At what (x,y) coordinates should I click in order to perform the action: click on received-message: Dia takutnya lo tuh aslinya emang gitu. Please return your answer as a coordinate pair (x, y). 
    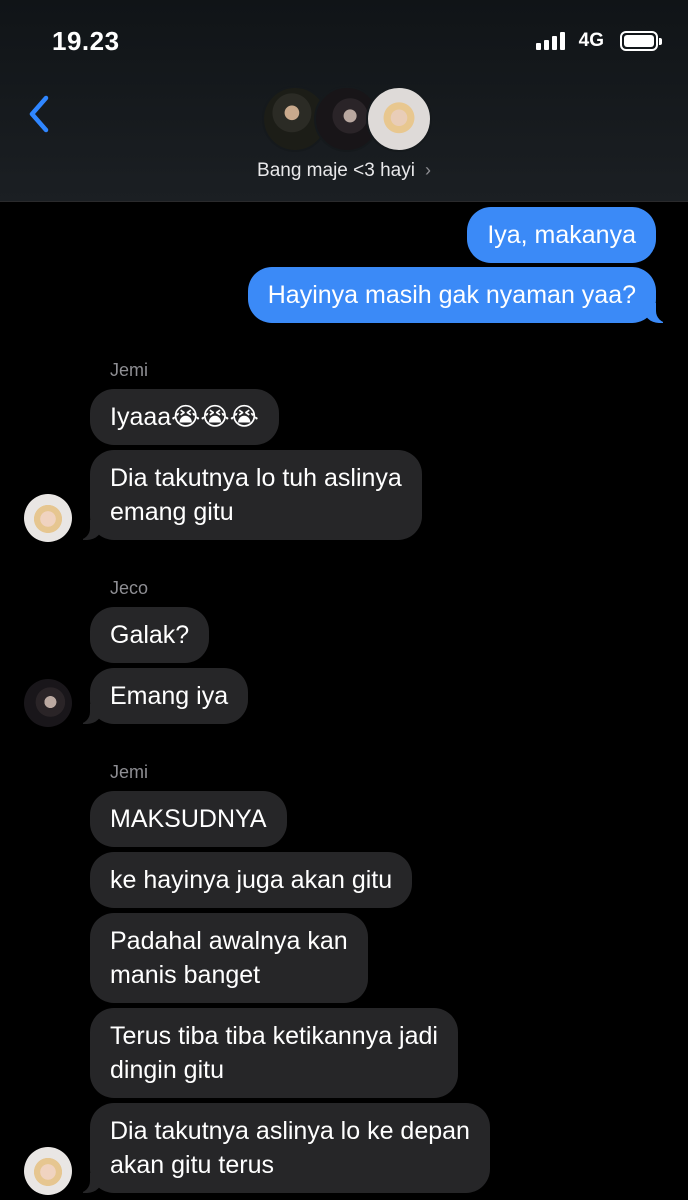
    Looking at the image, I should click on (249, 495).